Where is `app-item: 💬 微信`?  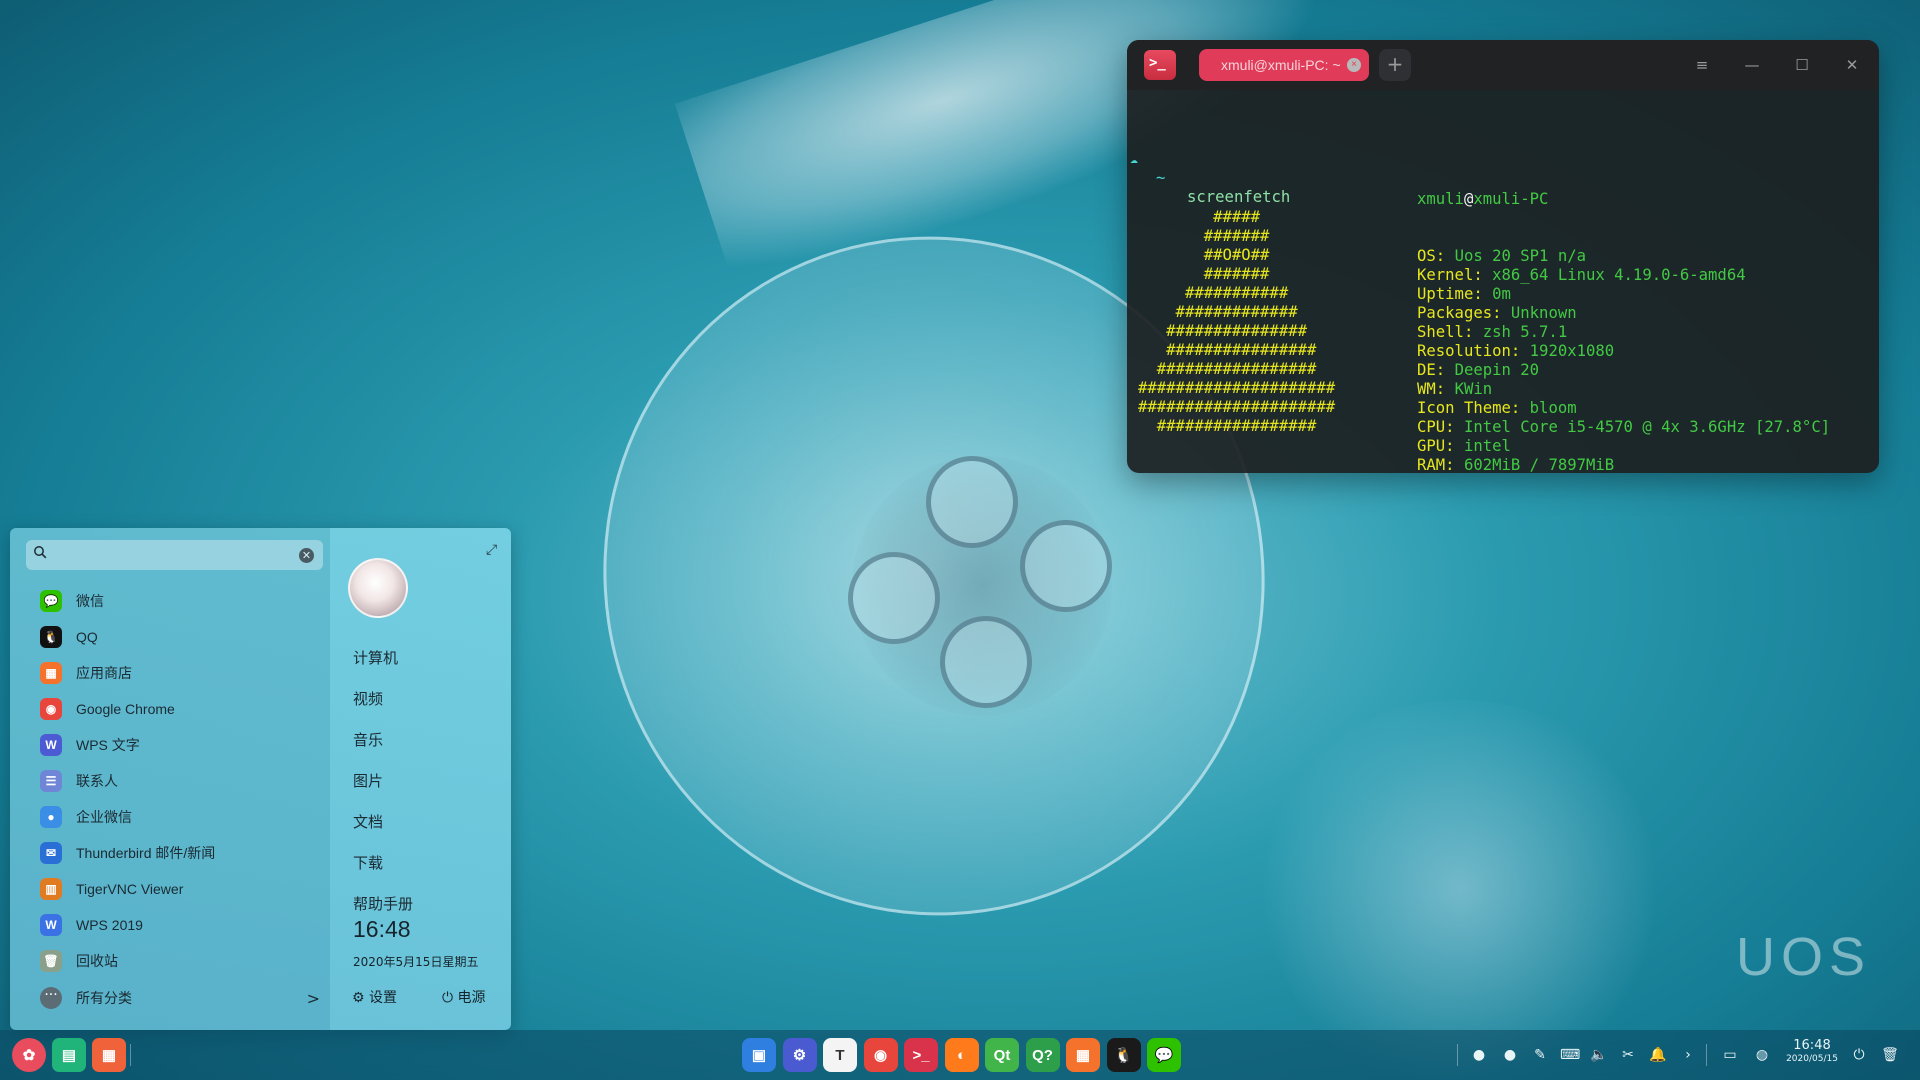
app-item: 💬 微信 is located at coordinates (176, 601).